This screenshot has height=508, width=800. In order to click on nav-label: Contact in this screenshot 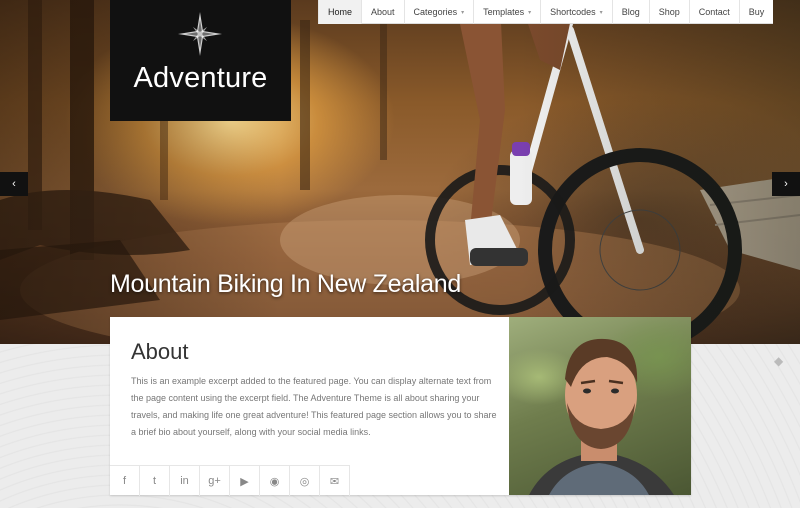, I will do `click(714, 12)`.